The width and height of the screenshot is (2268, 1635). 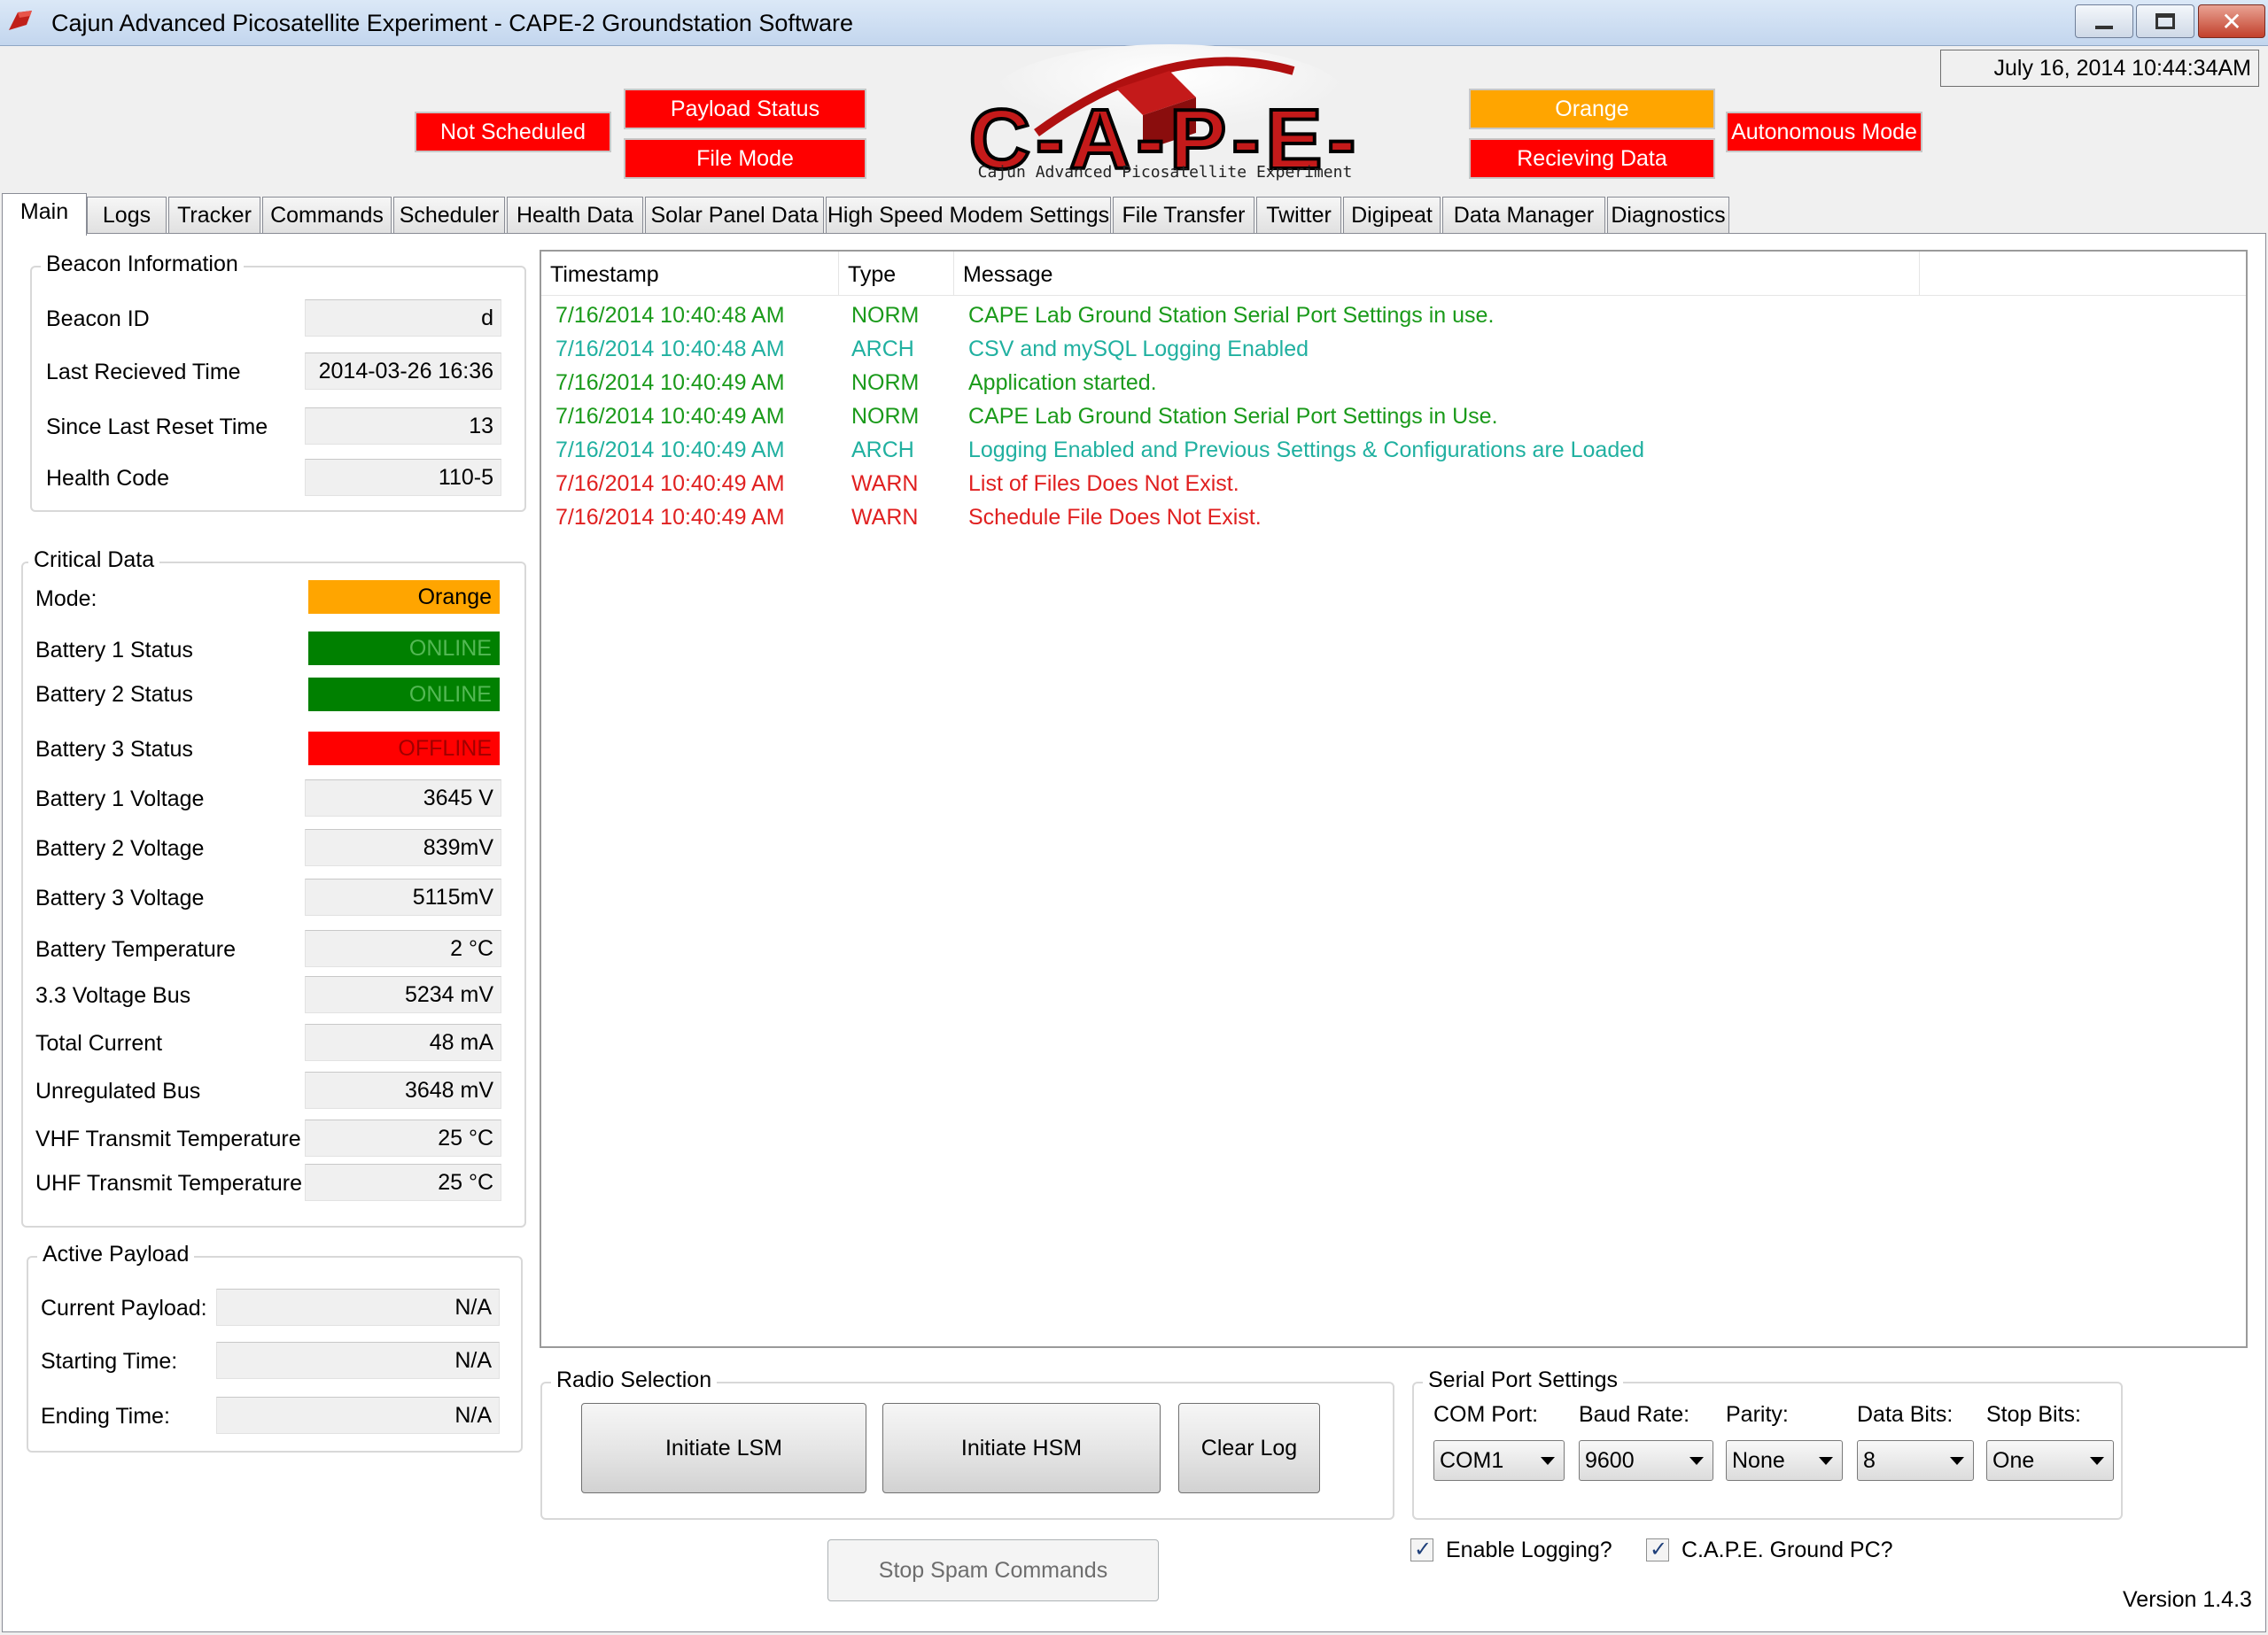 I want to click on com-port-value: COM1, so click(x=1472, y=1460).